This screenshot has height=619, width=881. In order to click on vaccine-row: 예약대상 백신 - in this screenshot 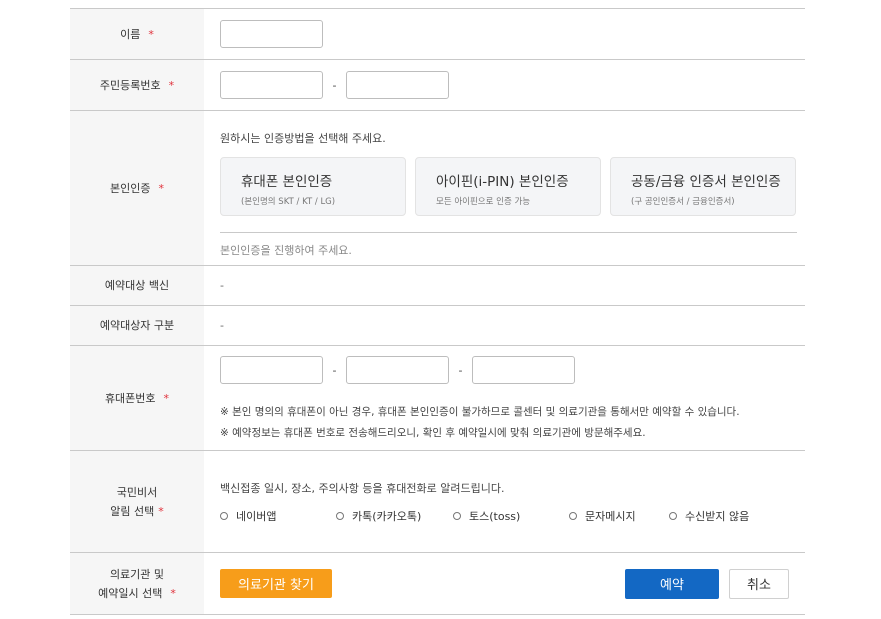, I will do `click(437, 286)`.